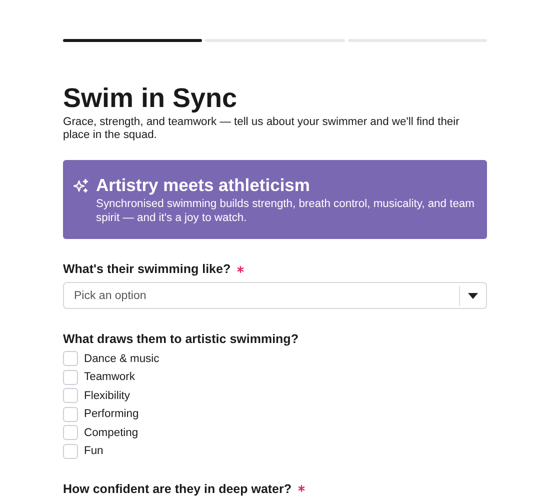  Describe the element at coordinates (203, 185) in the screenshot. I see `callout-title: Artistry meets athleticism` at that location.